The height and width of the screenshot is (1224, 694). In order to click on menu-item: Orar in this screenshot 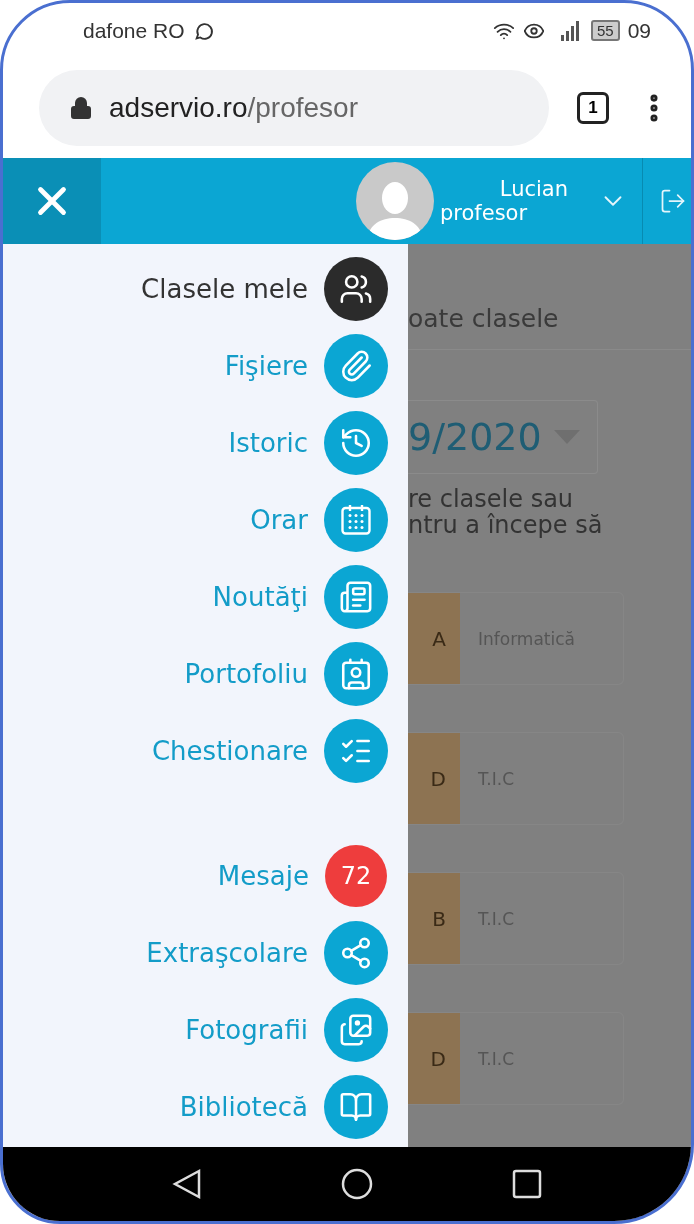, I will do `click(205, 519)`.